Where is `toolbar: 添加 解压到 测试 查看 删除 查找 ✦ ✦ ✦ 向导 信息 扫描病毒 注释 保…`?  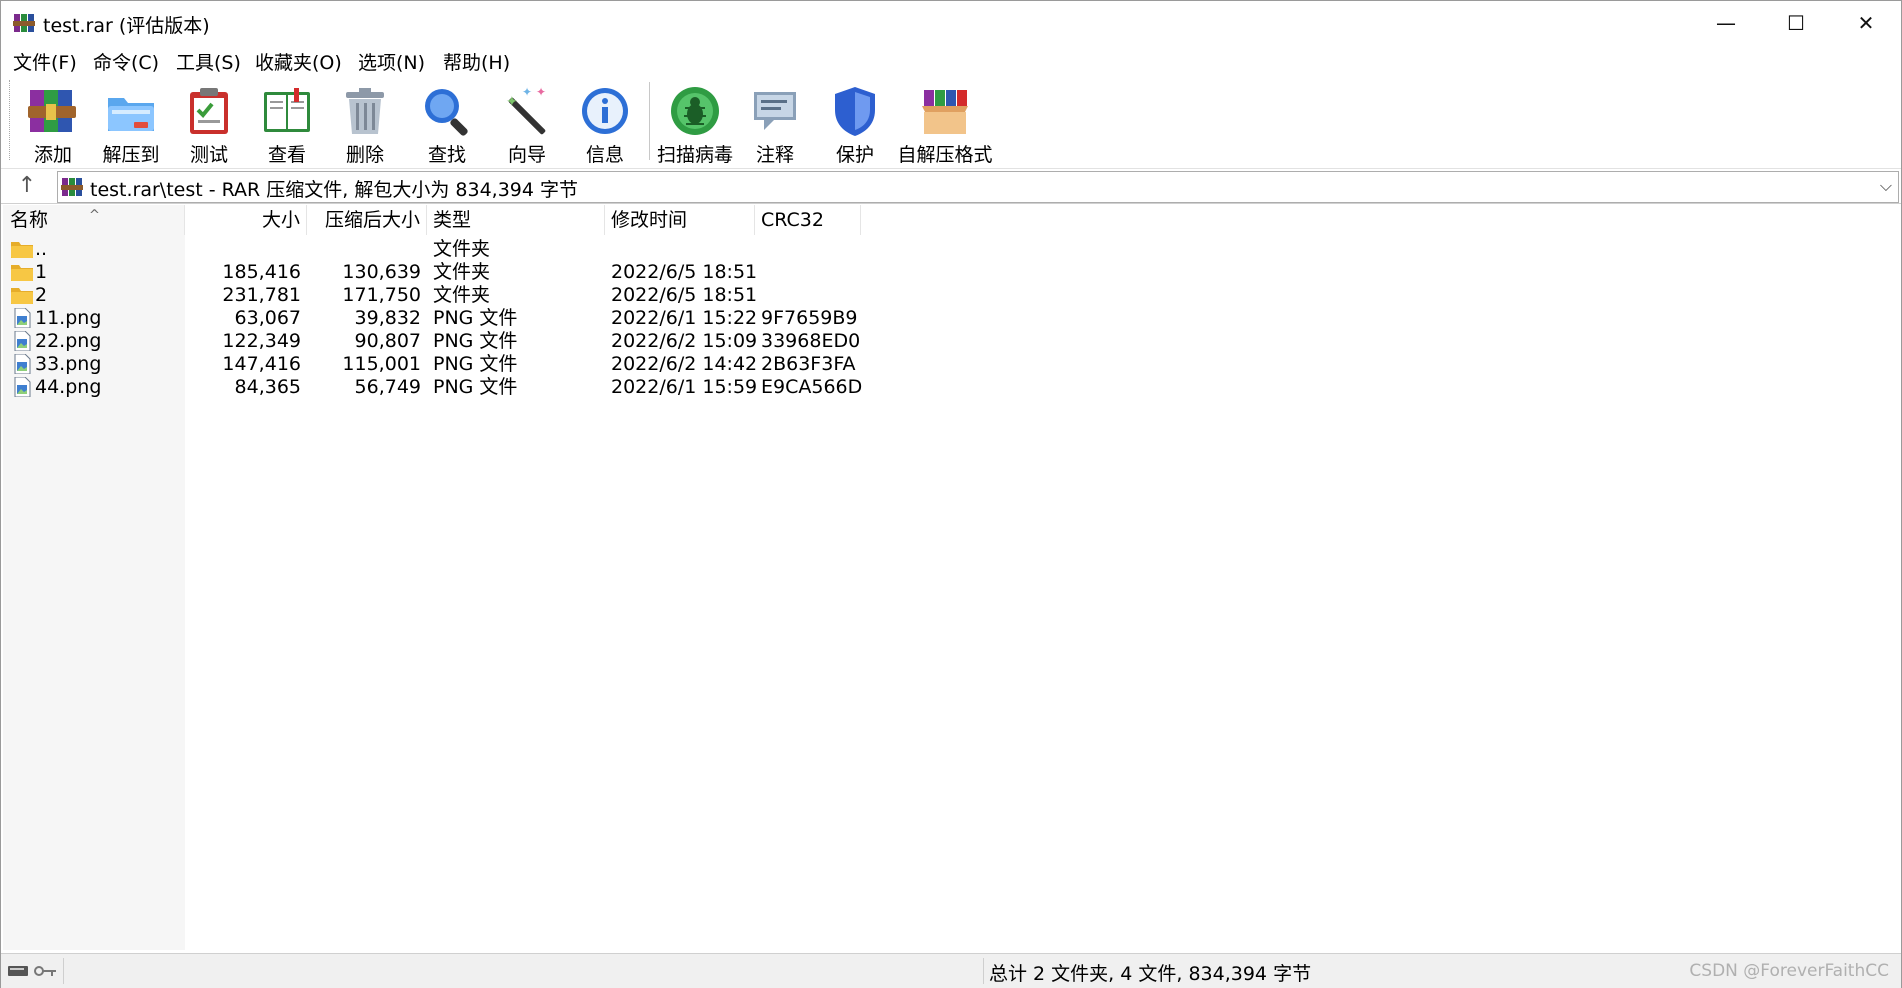 toolbar: 添加 解压到 测试 查看 删除 查找 ✦ ✦ ✦ 向导 信息 扫描病毒 注释 保… is located at coordinates (951, 122).